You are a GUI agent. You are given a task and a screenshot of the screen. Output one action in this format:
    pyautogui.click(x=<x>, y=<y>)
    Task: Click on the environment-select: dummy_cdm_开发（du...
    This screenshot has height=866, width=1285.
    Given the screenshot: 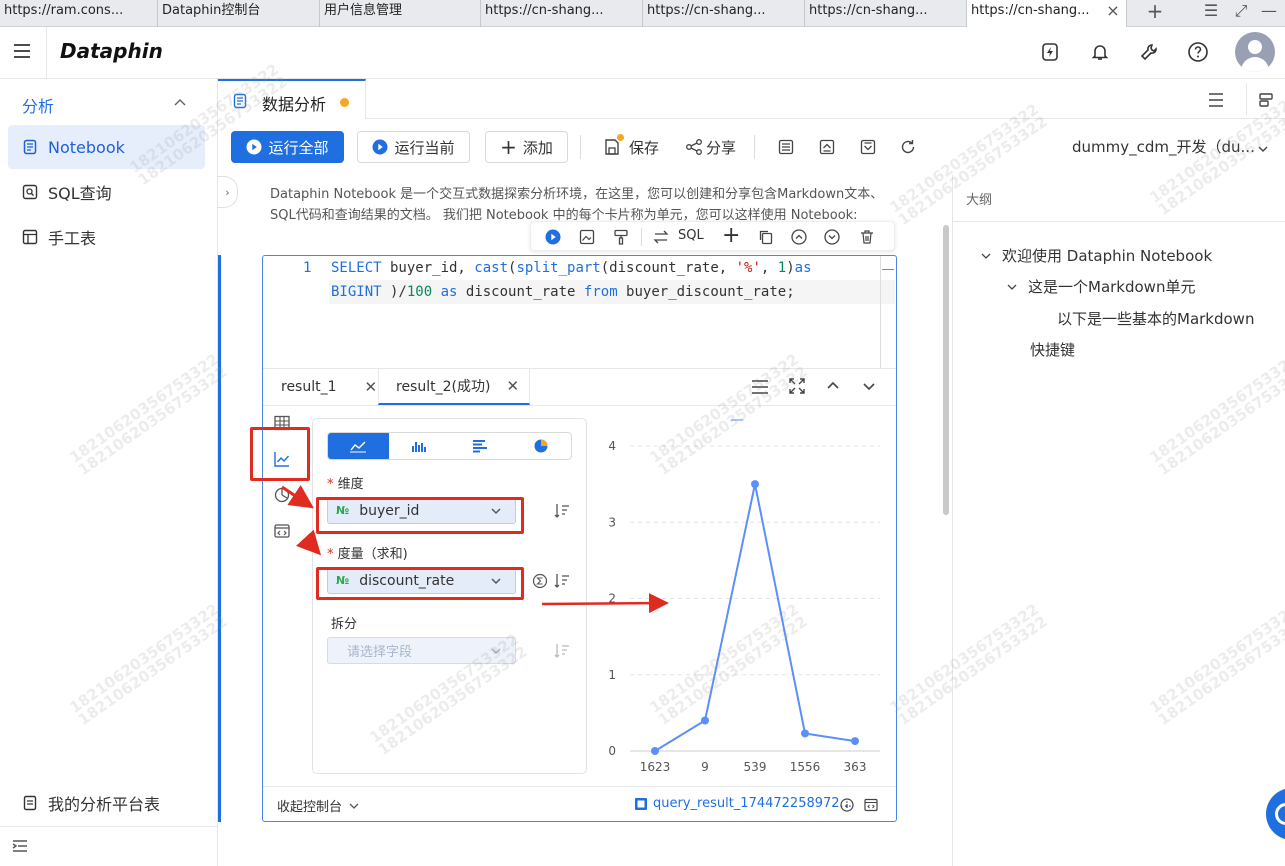 What is the action you would take?
    pyautogui.click(x=1163, y=146)
    